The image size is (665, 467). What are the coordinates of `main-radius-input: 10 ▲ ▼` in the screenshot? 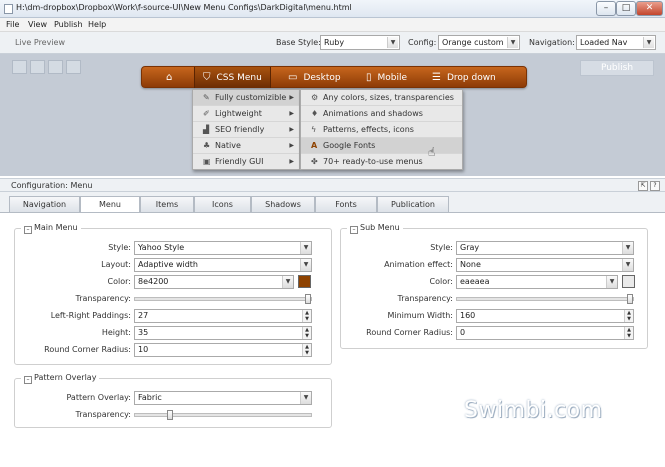 It's located at (223, 350).